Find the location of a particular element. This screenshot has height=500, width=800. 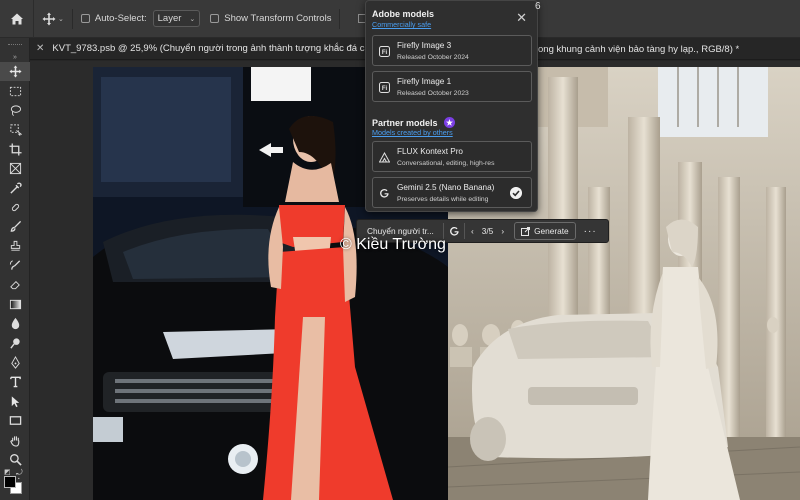

window-title-fragment: 6 is located at coordinates (538, 6).